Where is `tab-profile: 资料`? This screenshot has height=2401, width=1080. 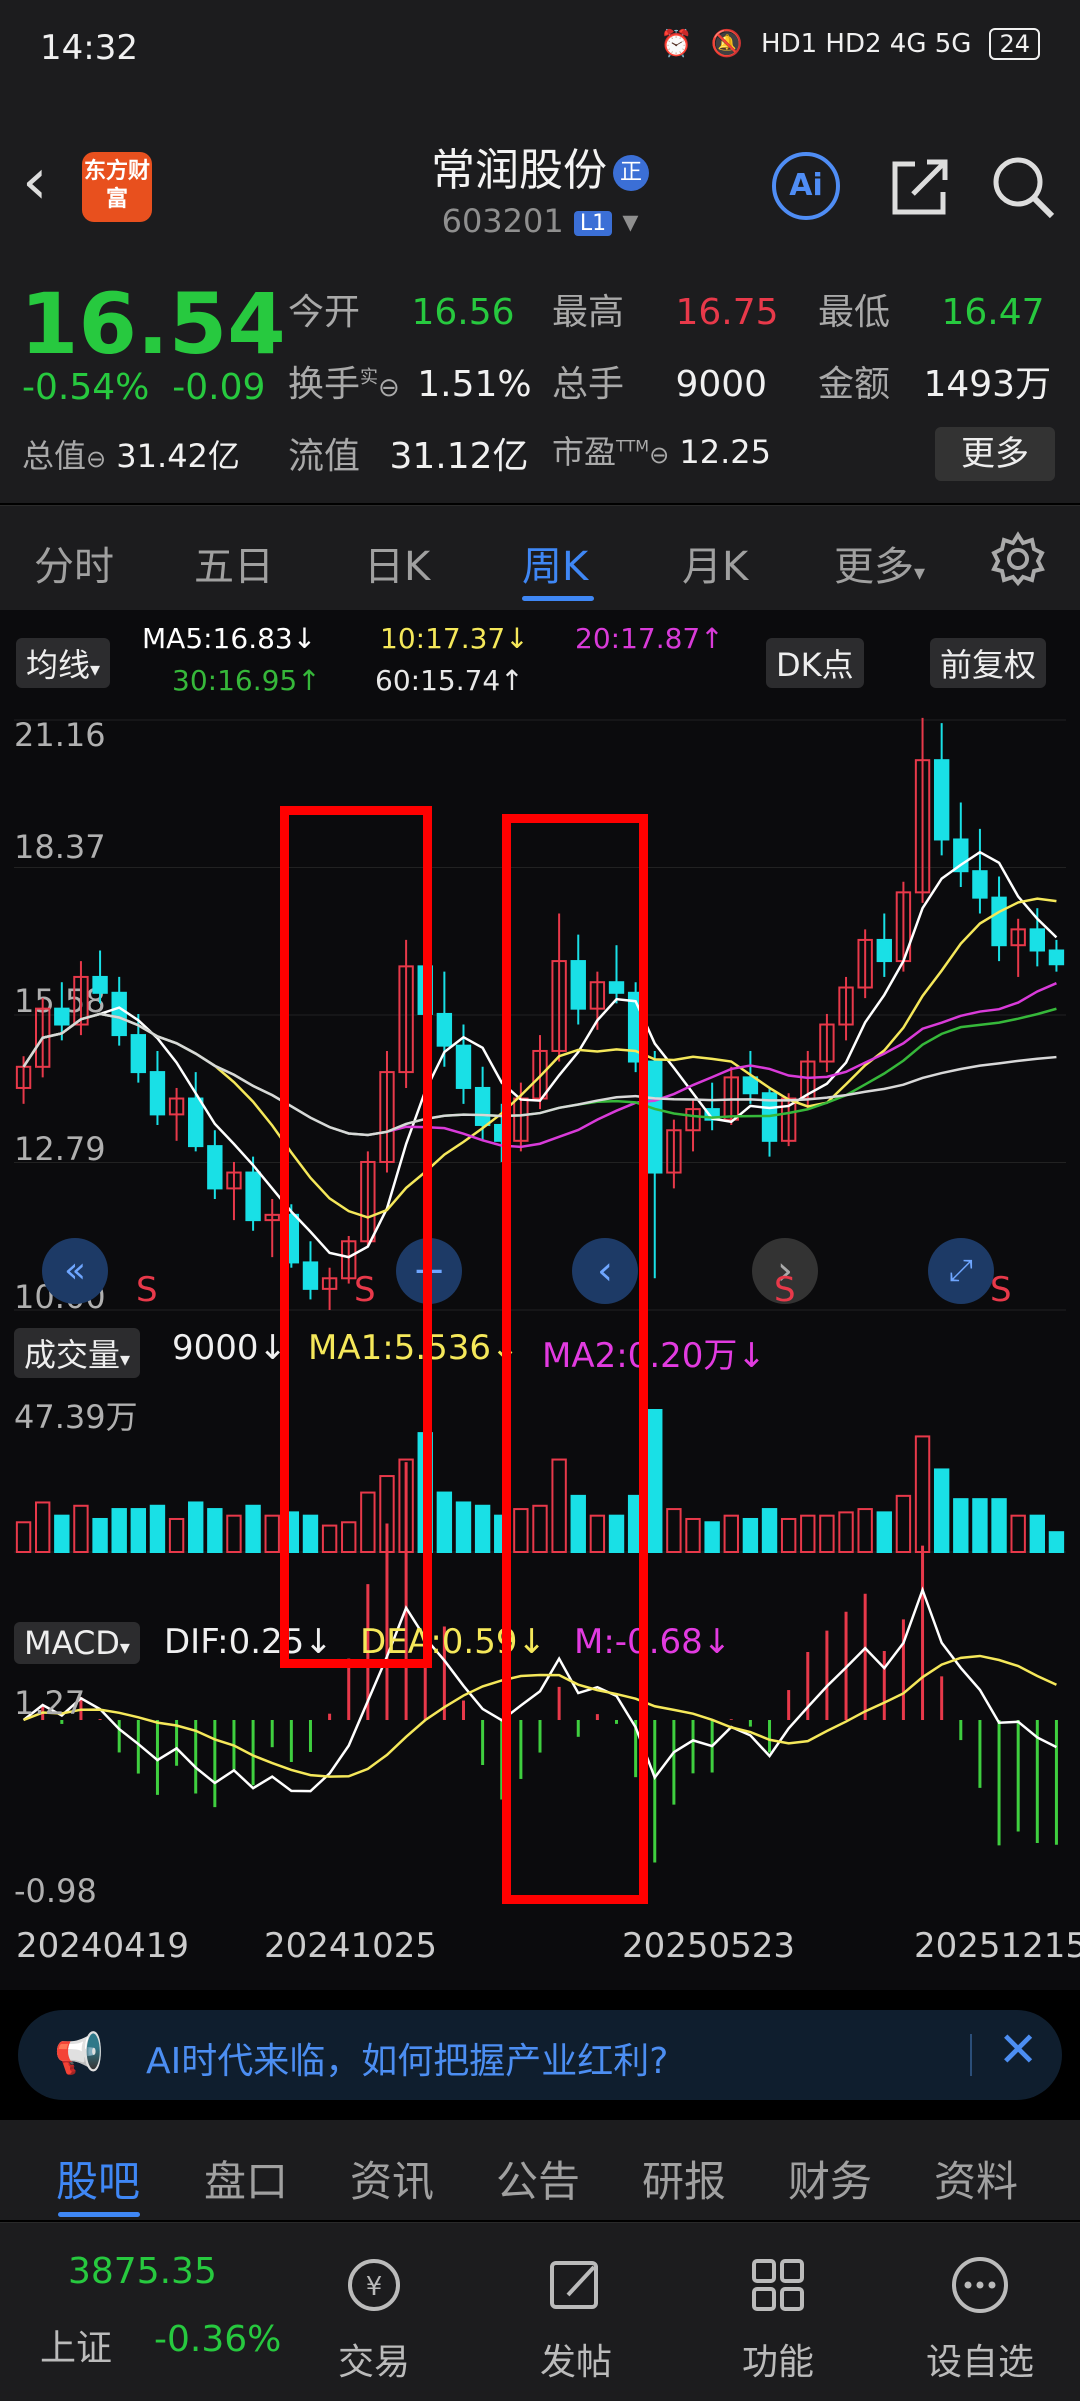
tab-profile: 资料 is located at coordinates (976, 2178).